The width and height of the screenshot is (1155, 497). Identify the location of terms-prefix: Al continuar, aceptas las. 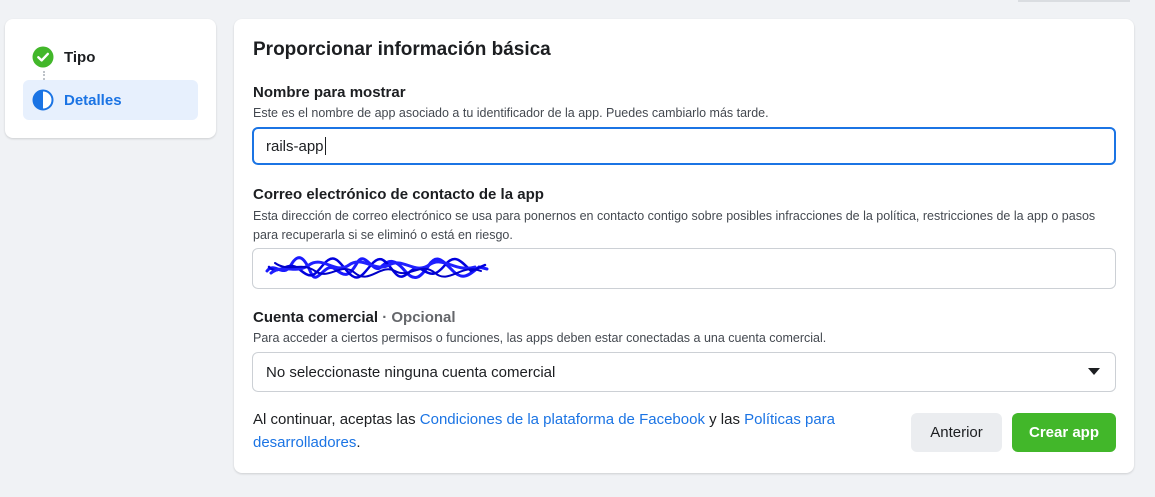
(336, 419).